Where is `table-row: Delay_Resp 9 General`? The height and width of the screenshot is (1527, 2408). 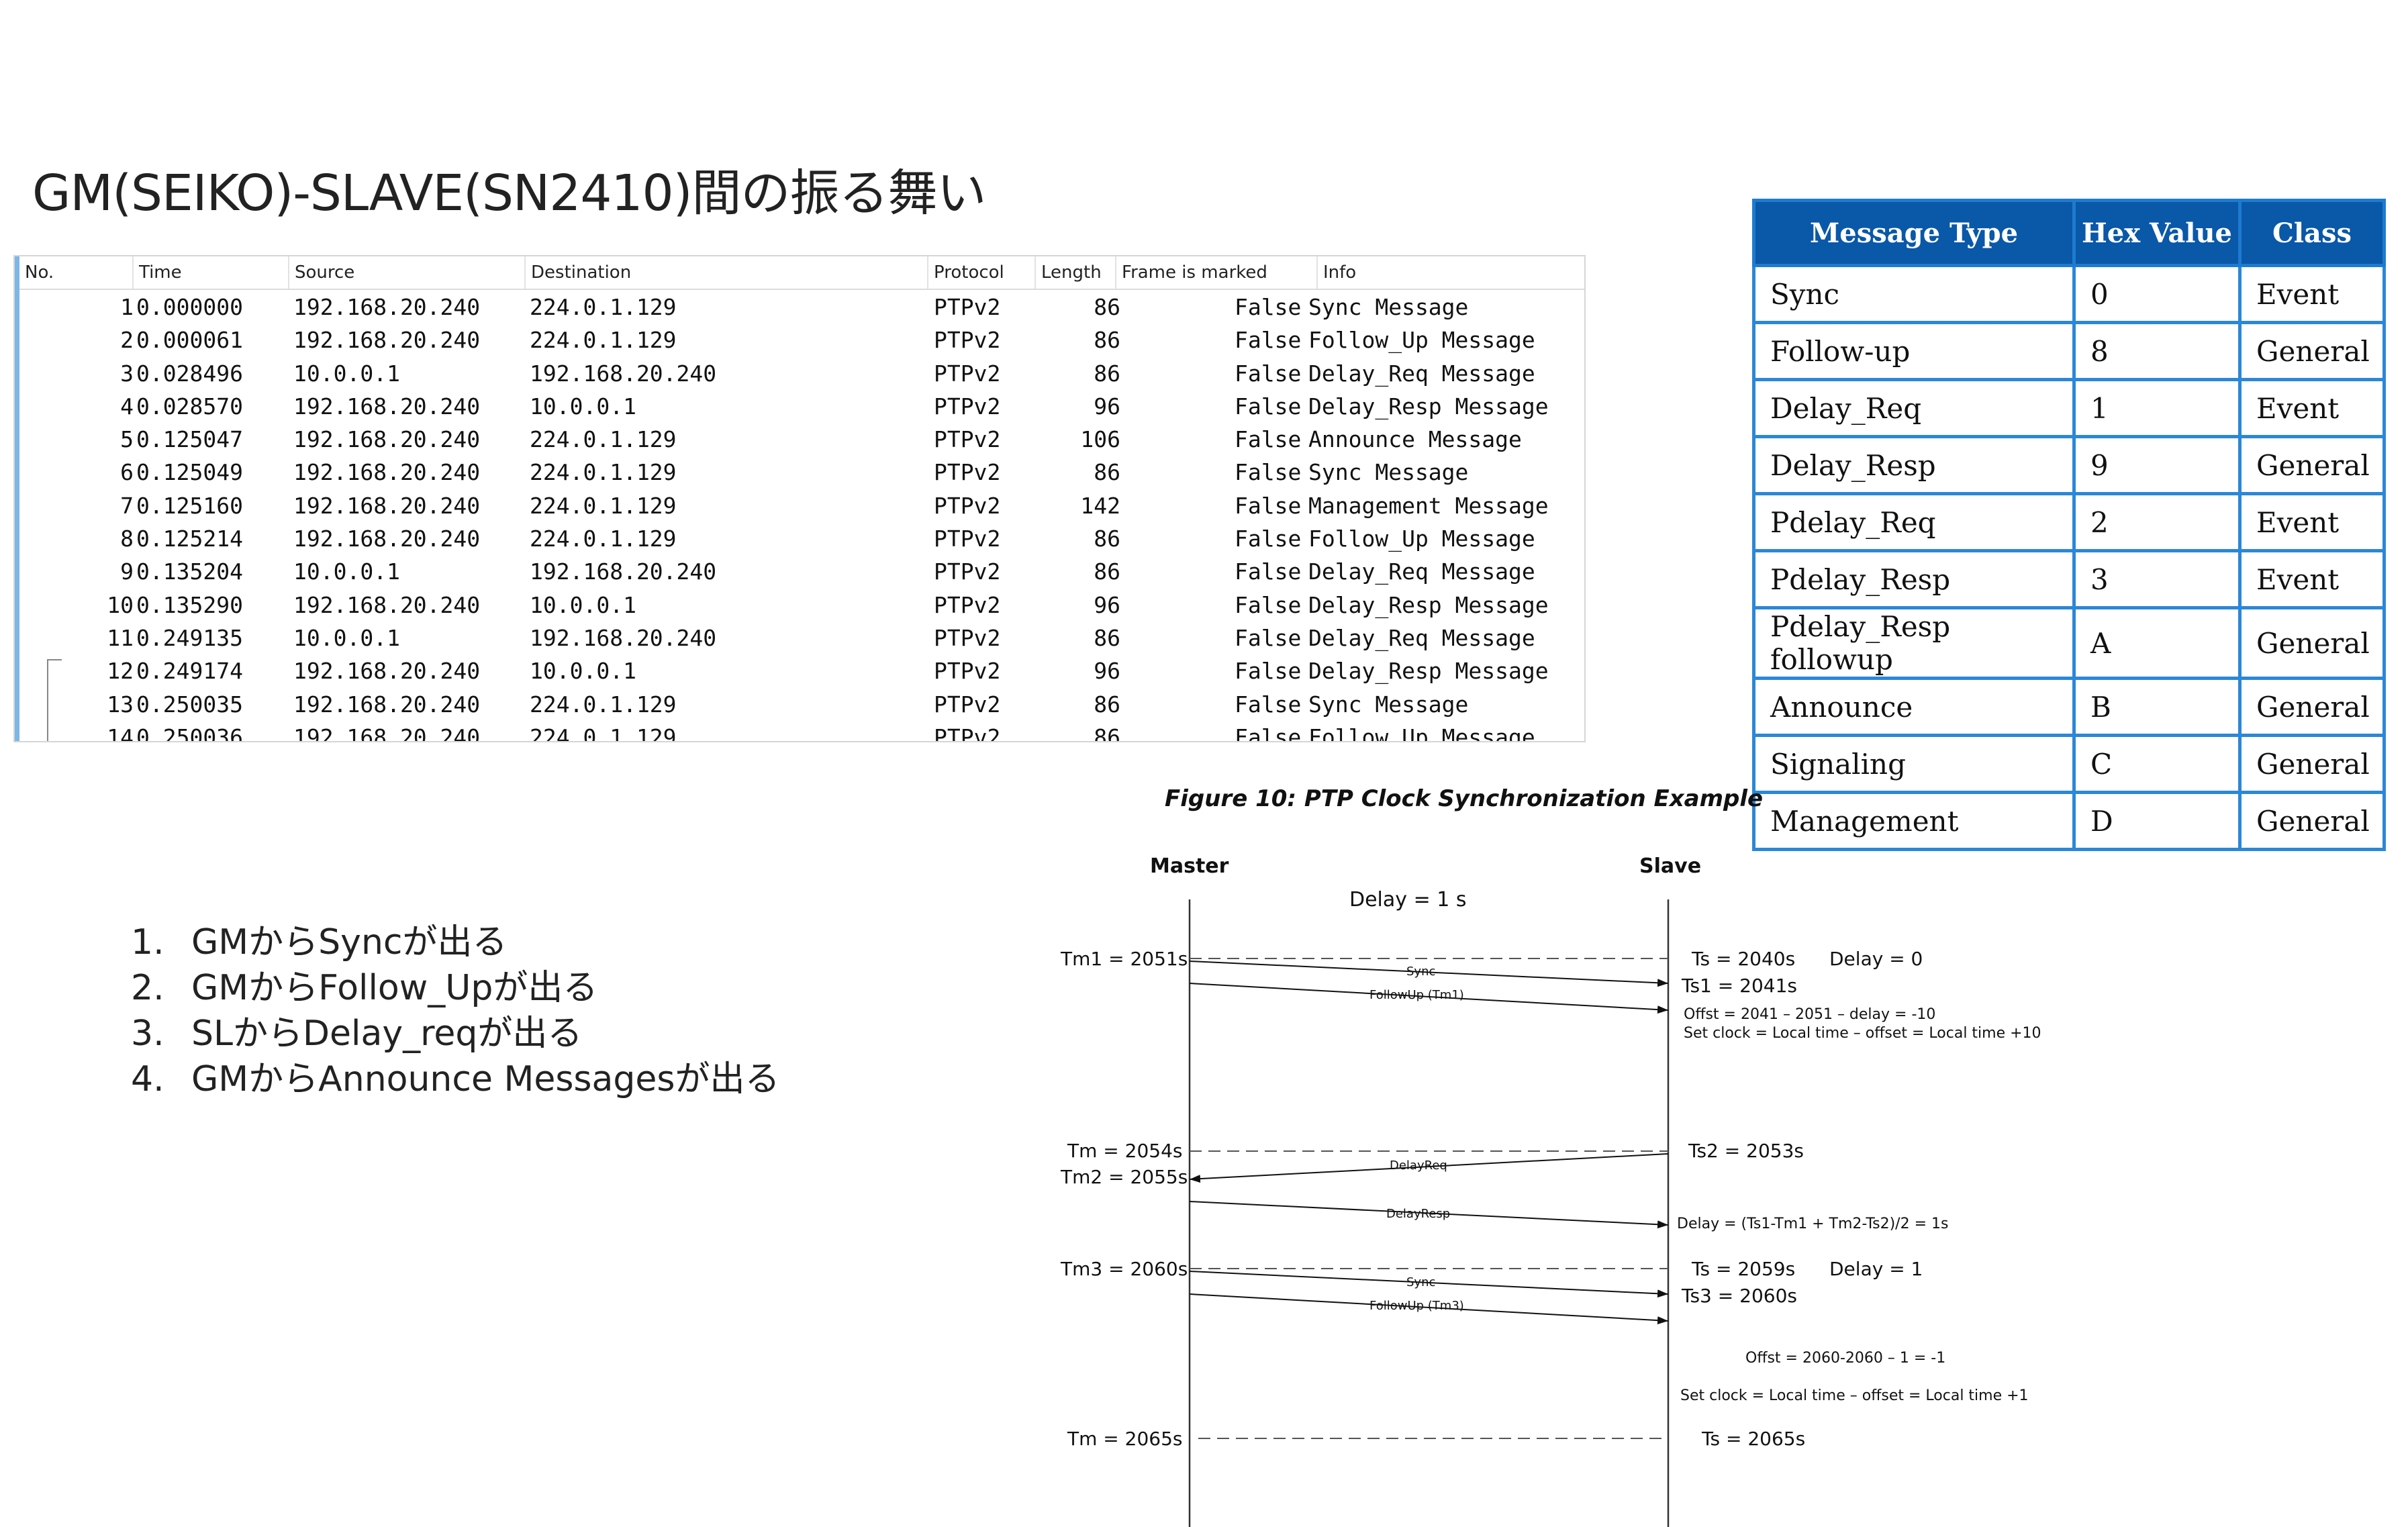
table-row: Delay_Resp 9 General is located at coordinates (2069, 465).